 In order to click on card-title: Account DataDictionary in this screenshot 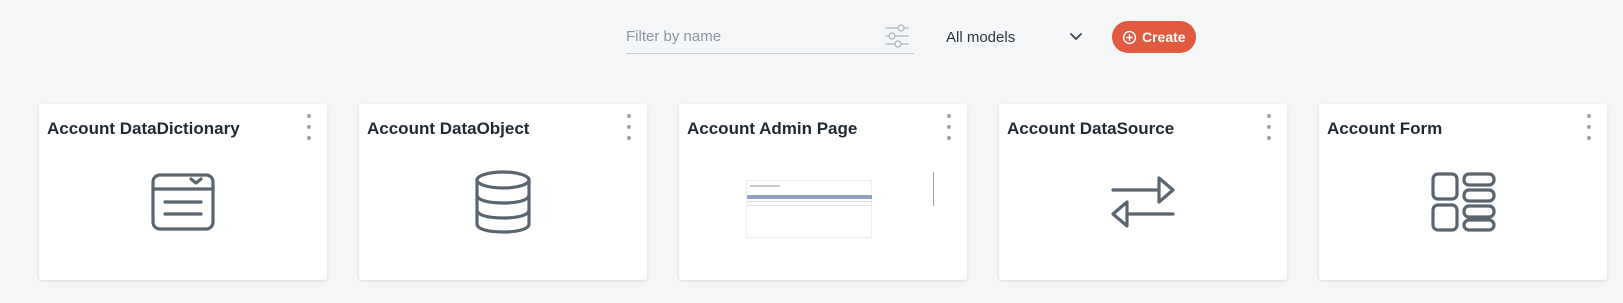, I will do `click(143, 128)`.